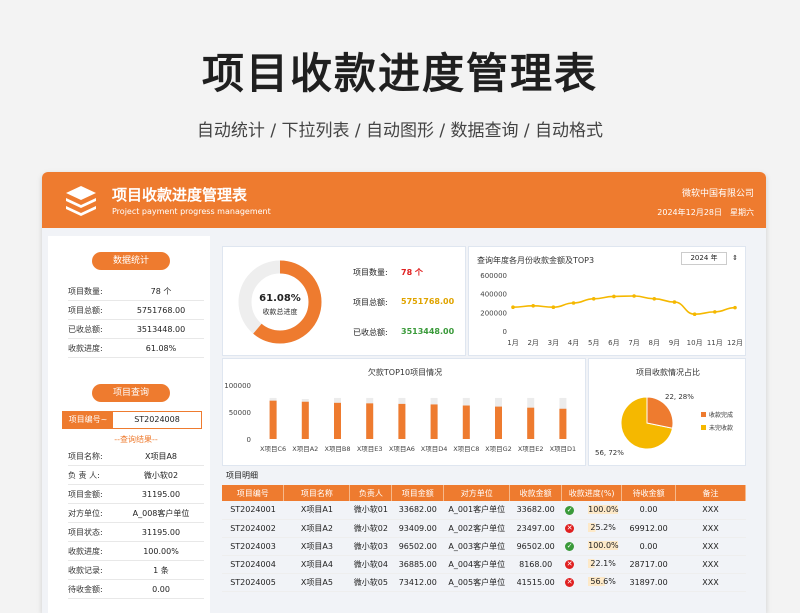 The width and height of the screenshot is (800, 613). Describe the element at coordinates (81, 201) in the screenshot. I see `stack-icon` at that location.